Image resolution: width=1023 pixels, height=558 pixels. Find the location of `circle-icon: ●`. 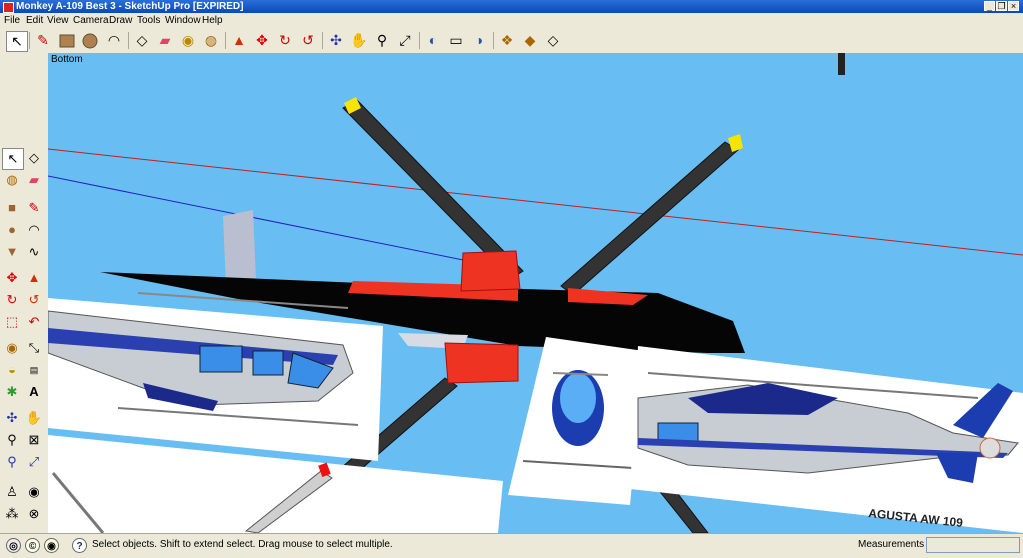

circle-icon: ● is located at coordinates (12, 230).